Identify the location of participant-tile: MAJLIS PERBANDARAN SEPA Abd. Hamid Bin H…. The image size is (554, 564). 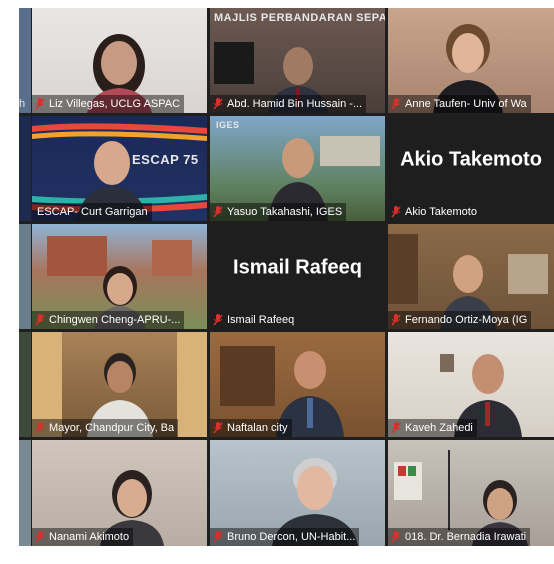
(297, 60).